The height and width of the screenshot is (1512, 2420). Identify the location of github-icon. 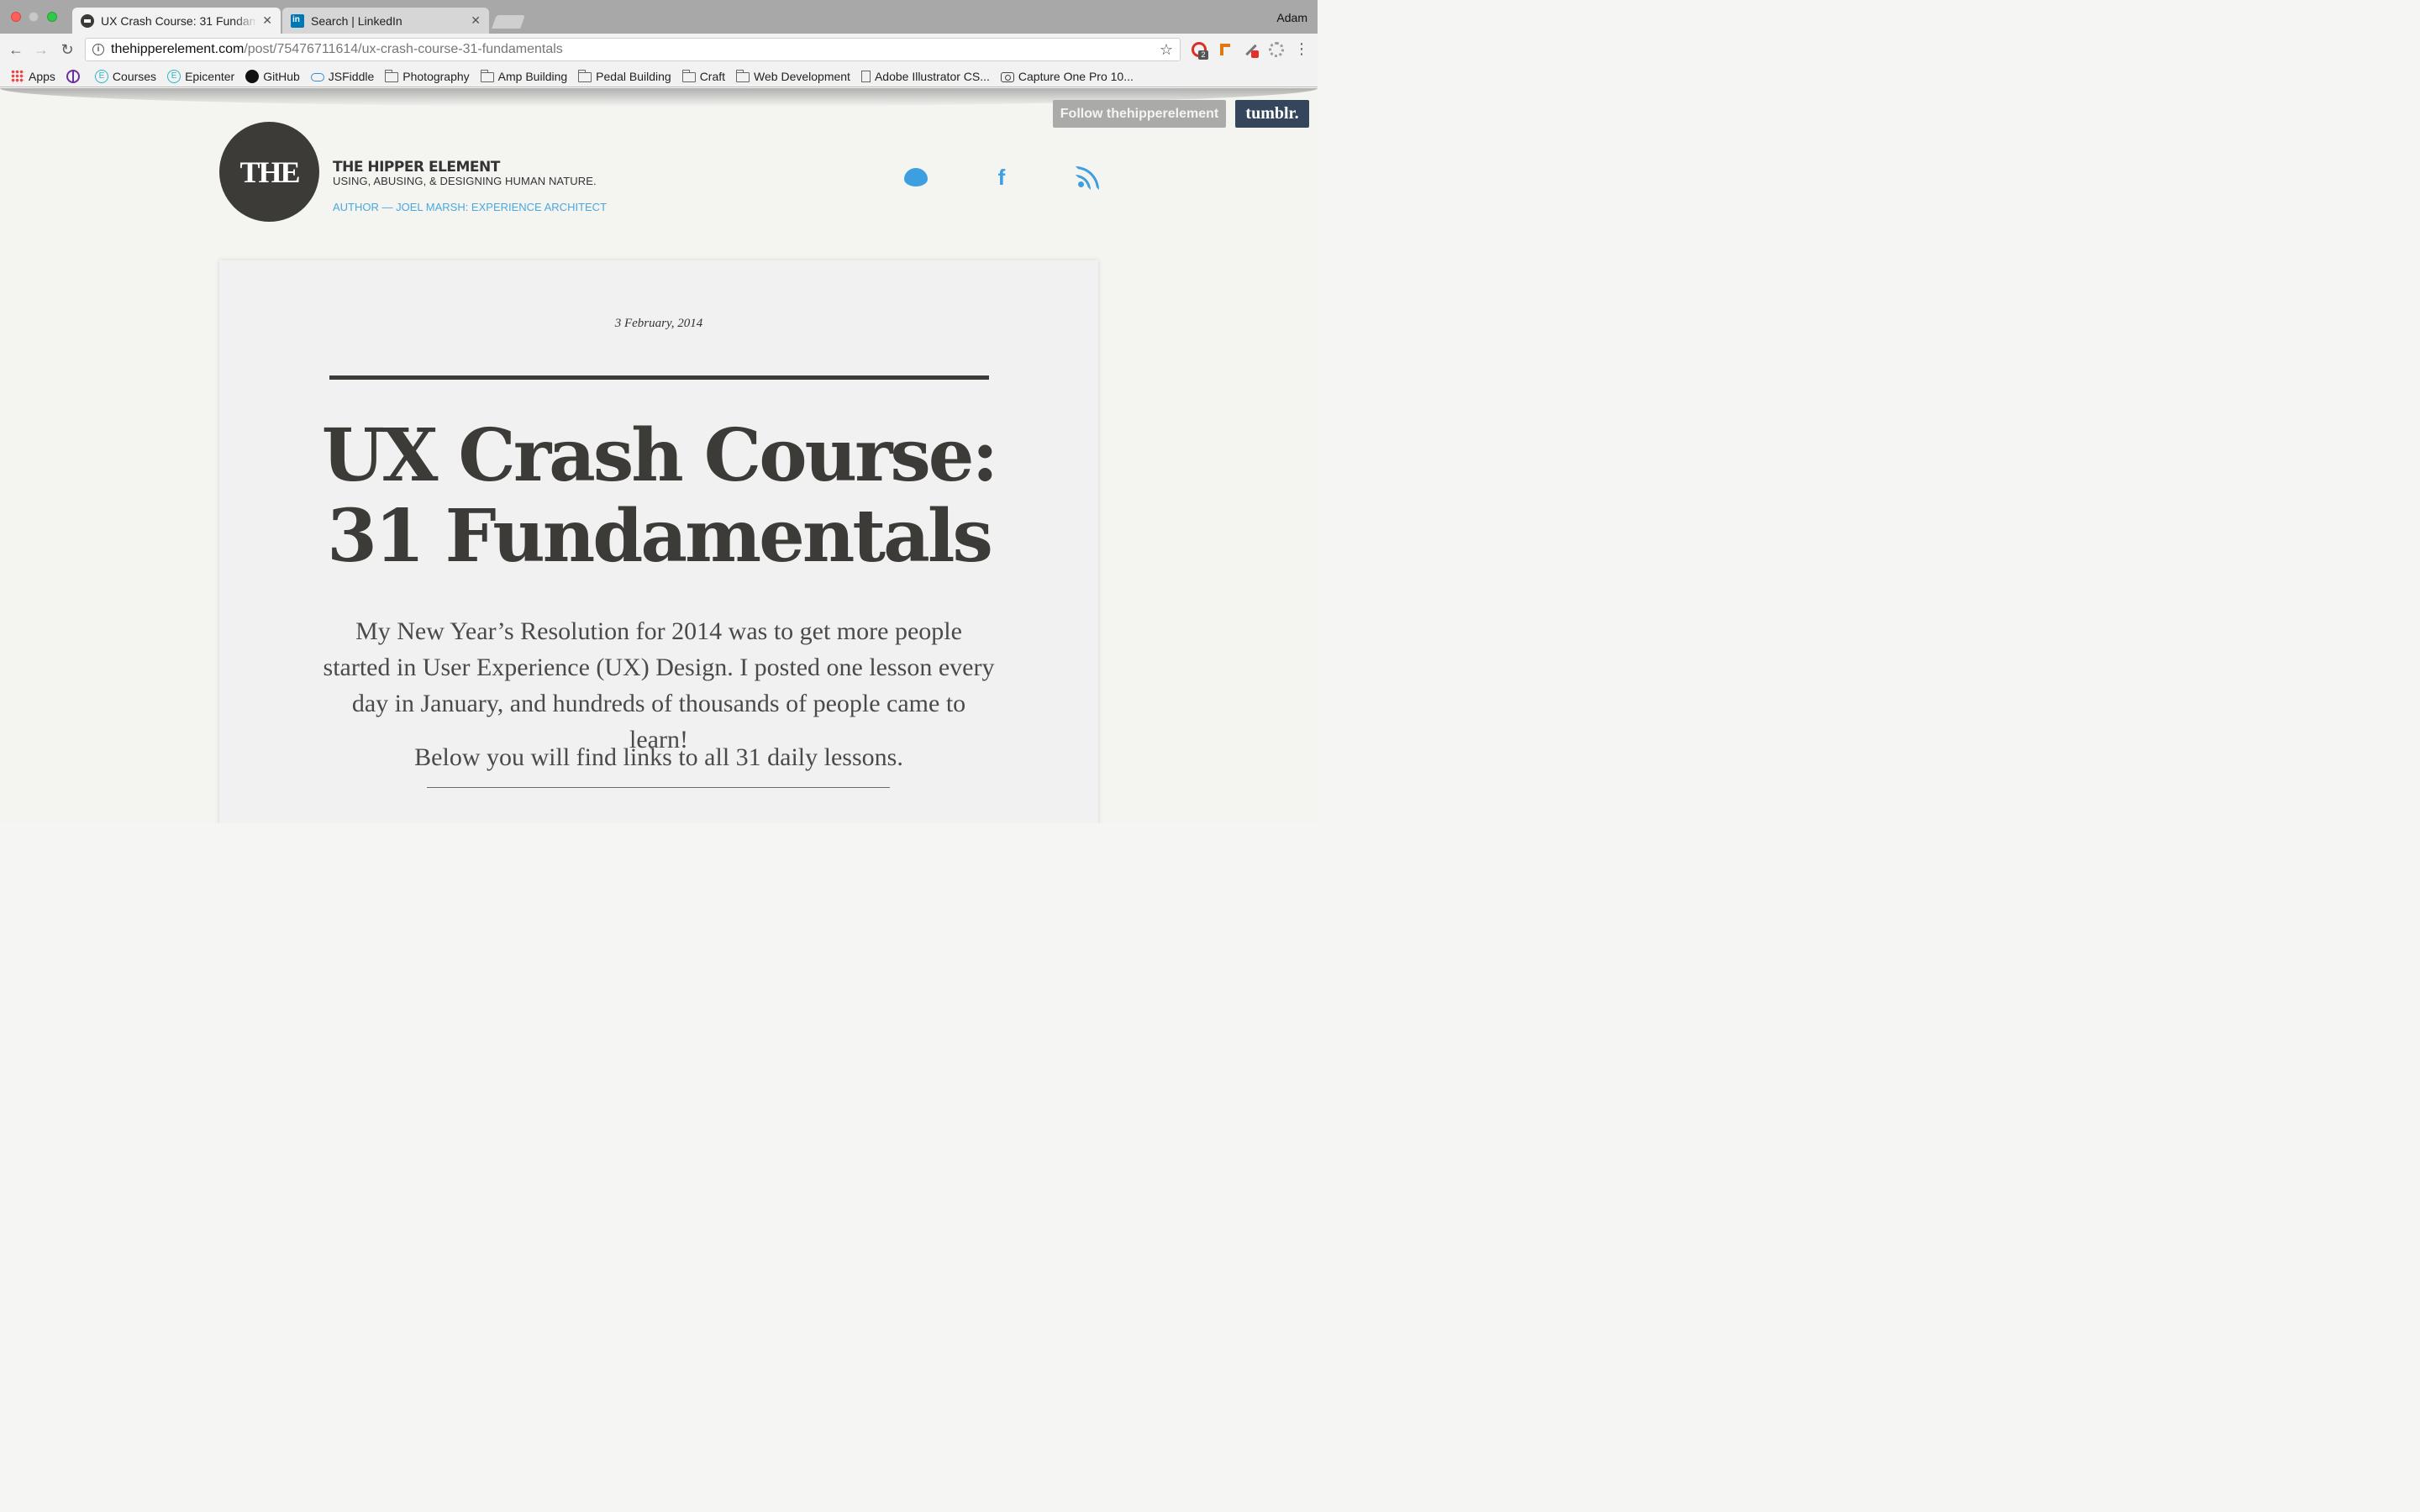
(253, 76).